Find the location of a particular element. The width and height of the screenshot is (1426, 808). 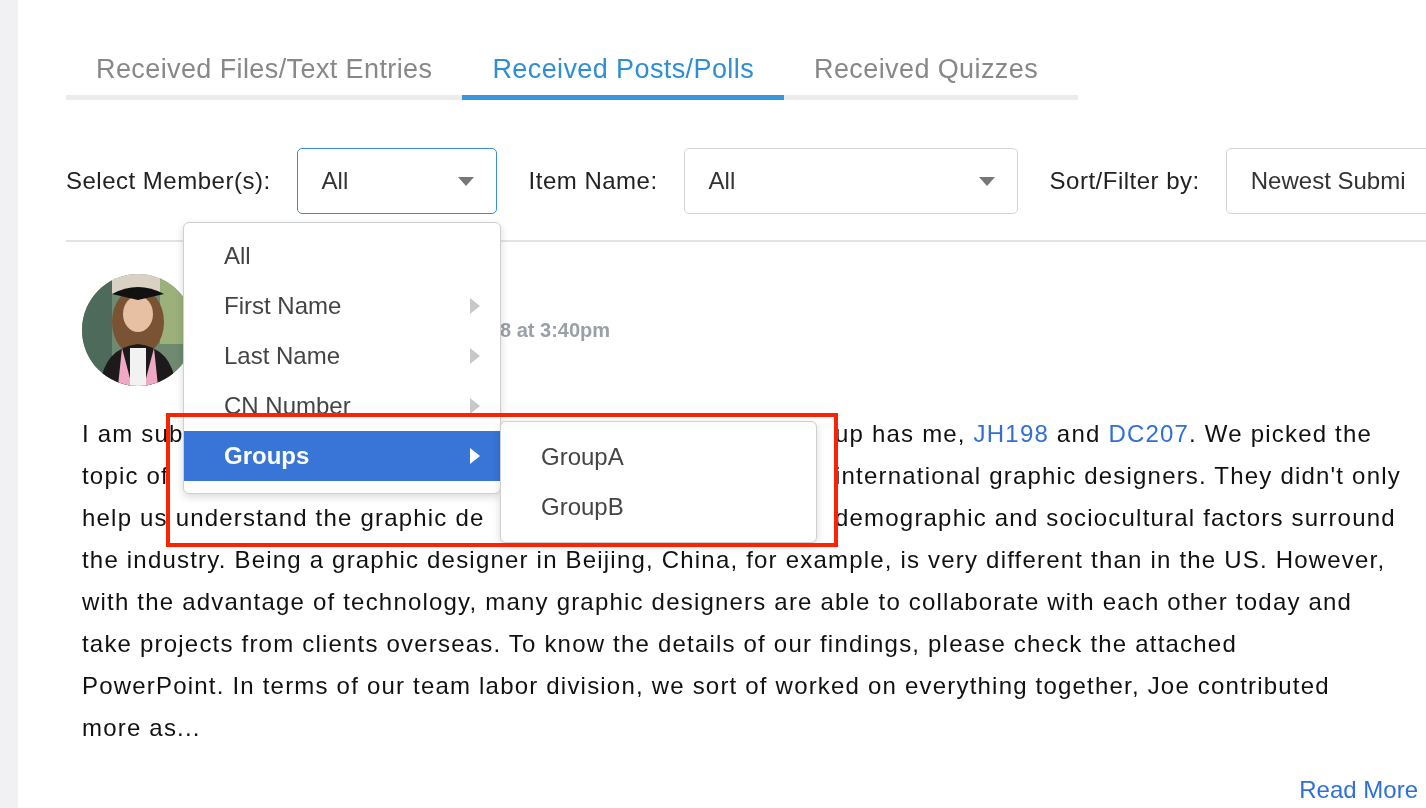

filter-label: Sort/Filter by: is located at coordinates (1124, 181).